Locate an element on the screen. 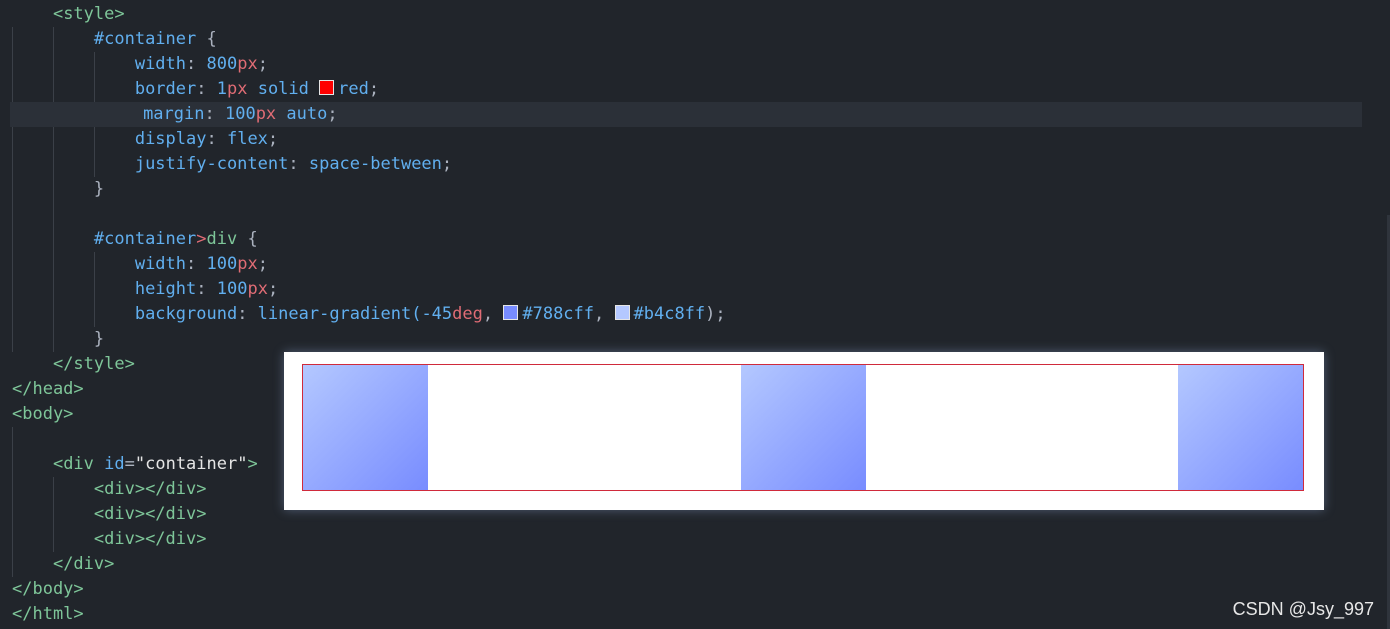  code-token: margin is located at coordinates (174, 114).